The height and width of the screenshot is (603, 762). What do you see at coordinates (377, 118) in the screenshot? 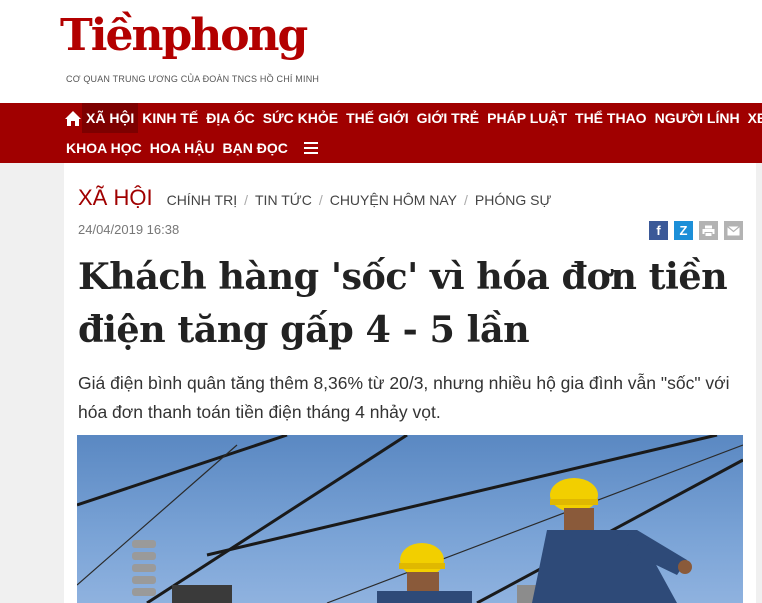
I see `nav-item-the-gioi: THẾ GIỚI` at bounding box center [377, 118].